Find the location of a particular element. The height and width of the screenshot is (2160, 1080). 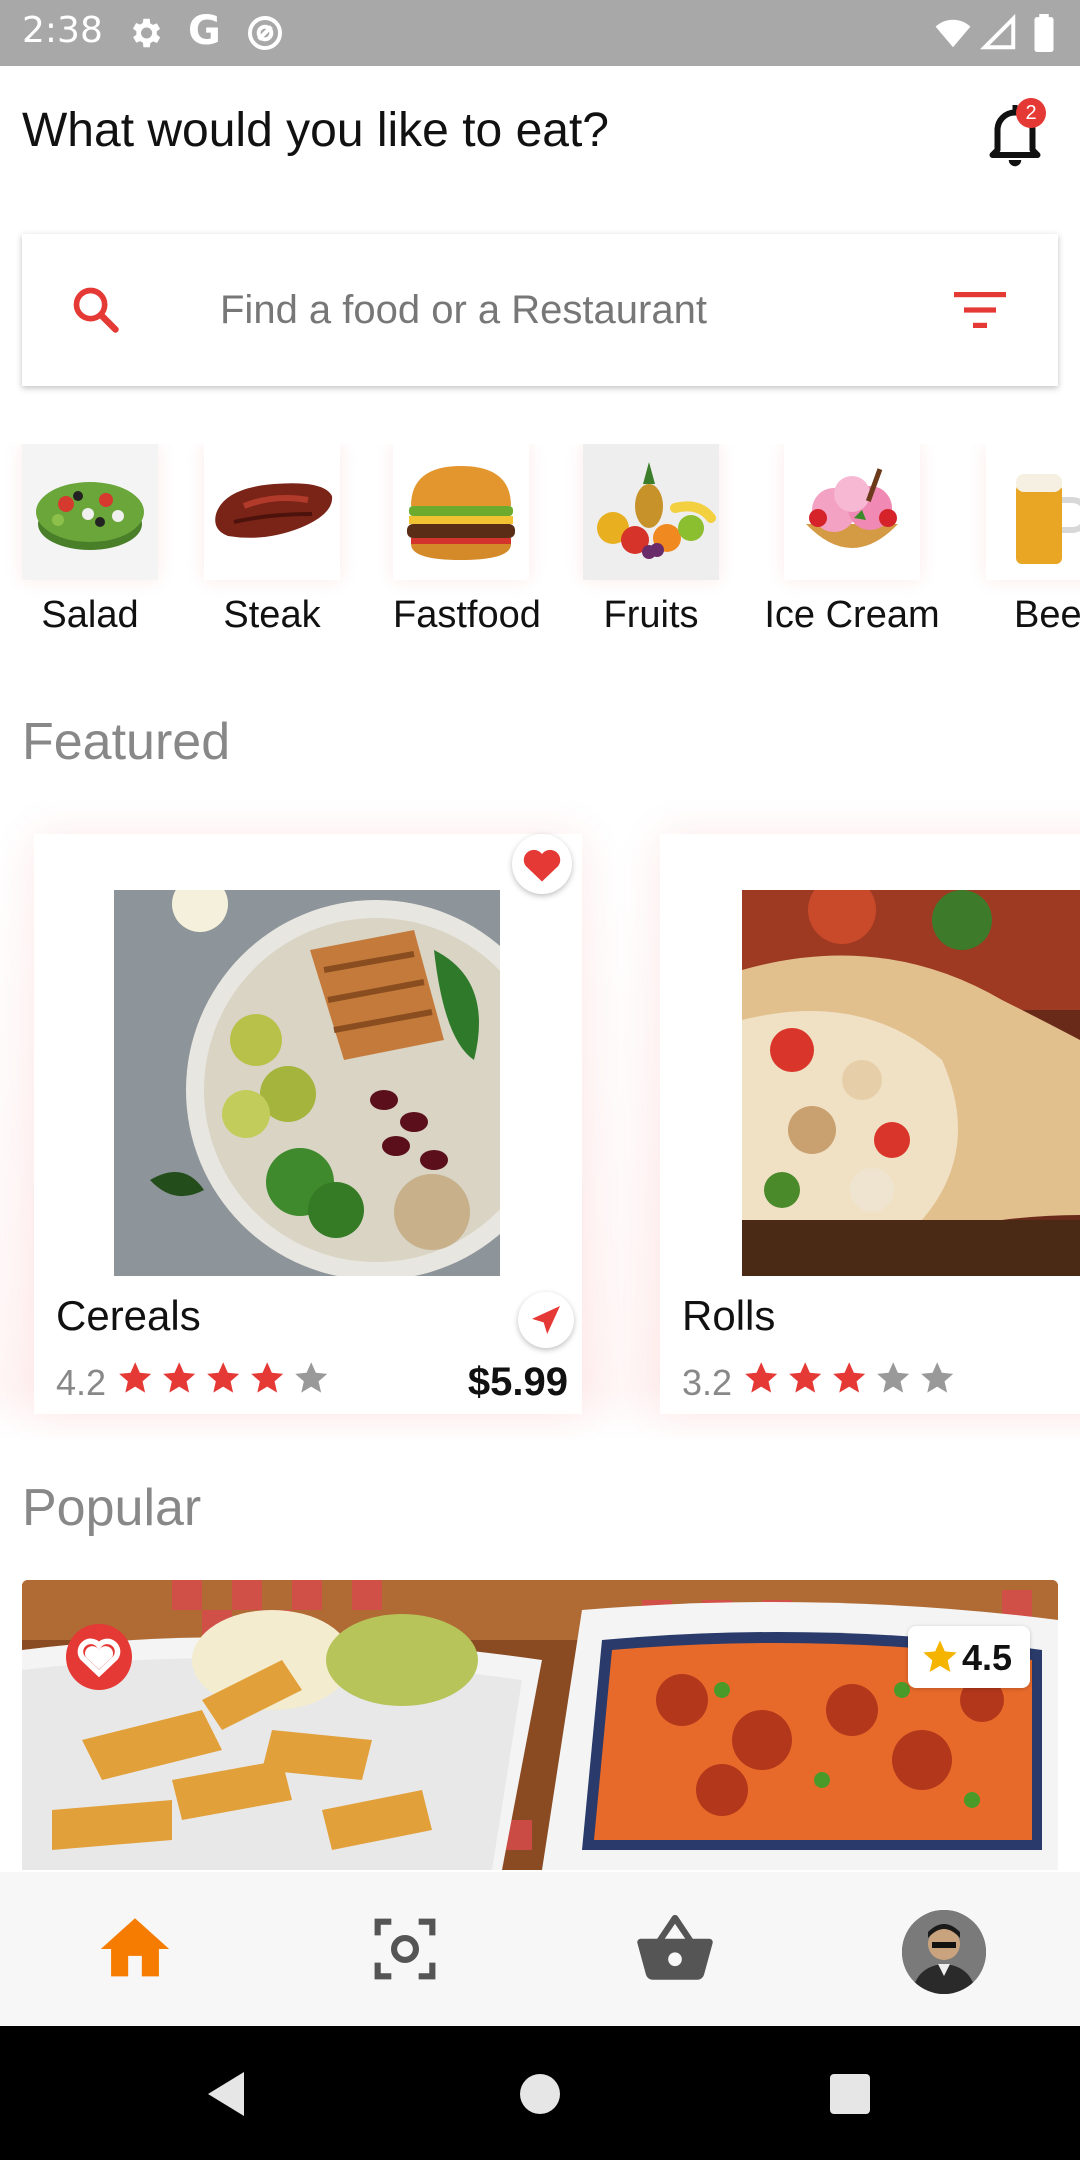

ice-cream-image is located at coordinates (852, 512).